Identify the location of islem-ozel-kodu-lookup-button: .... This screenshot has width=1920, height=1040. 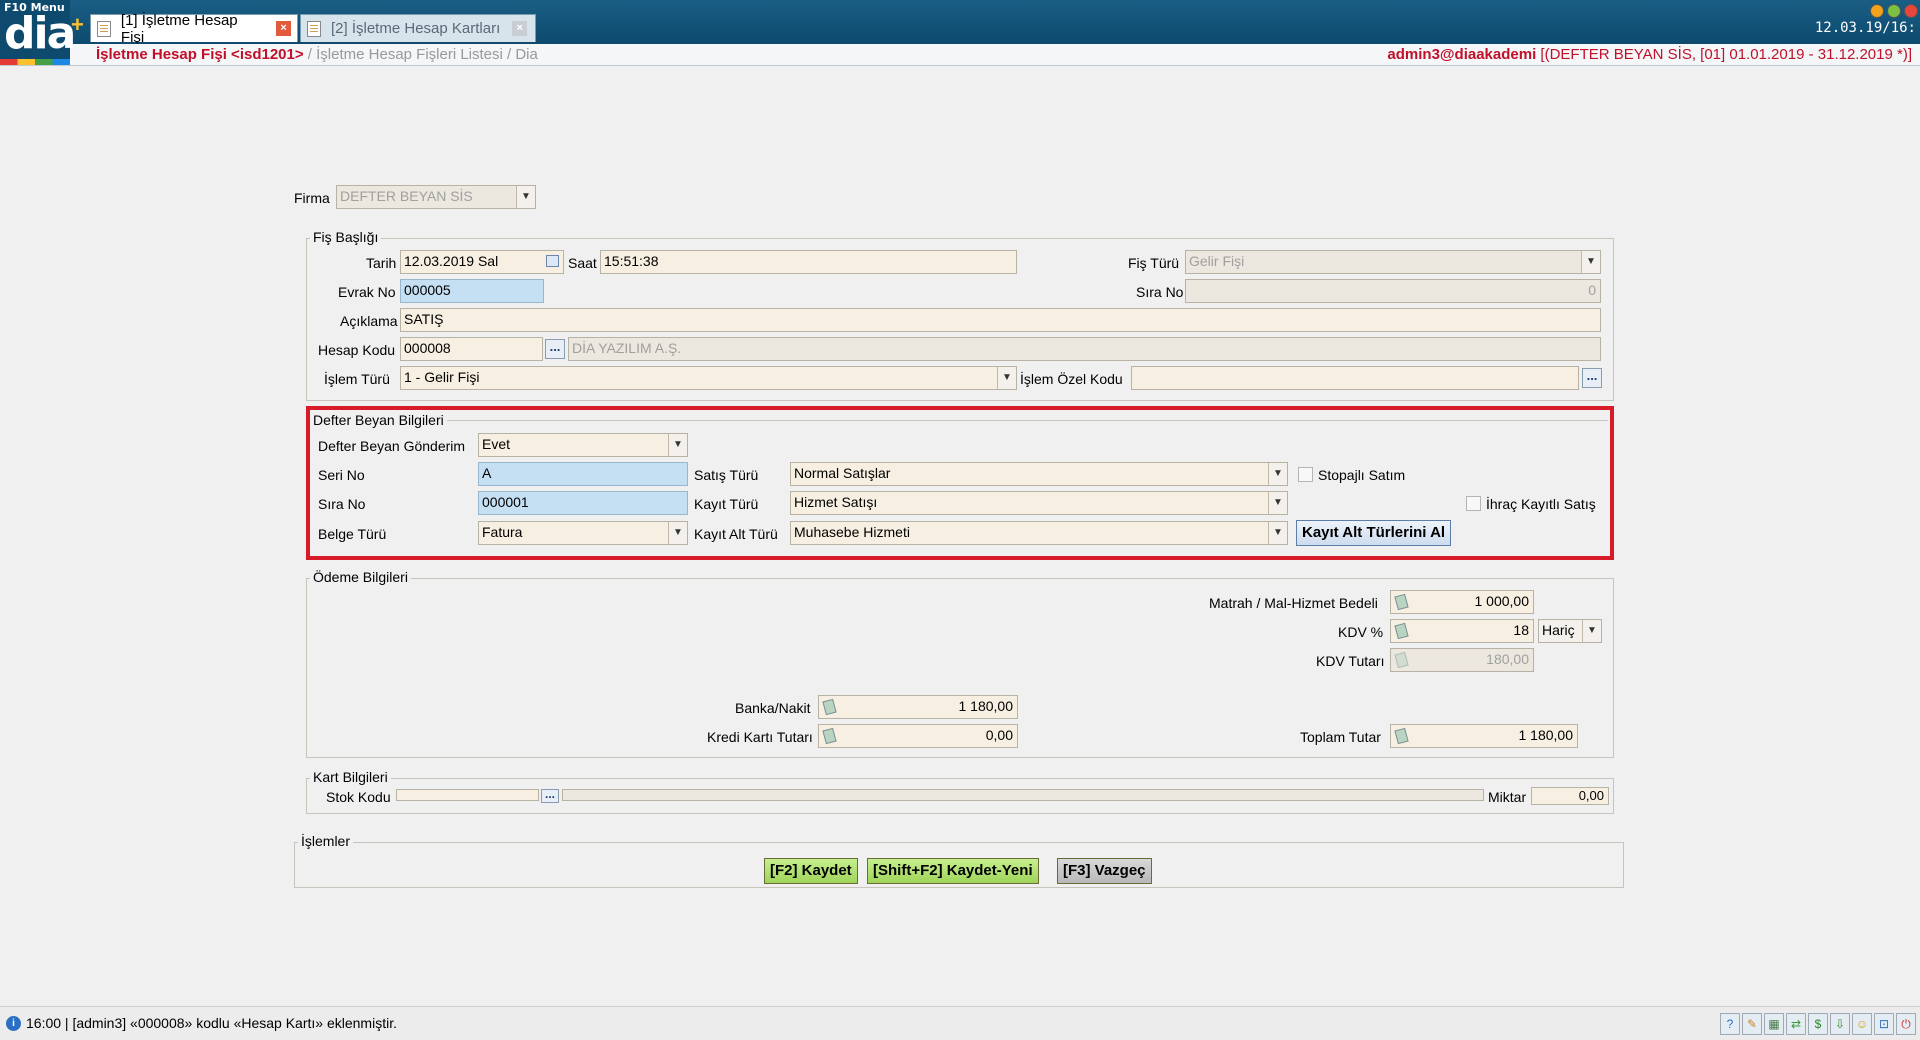
(1592, 378).